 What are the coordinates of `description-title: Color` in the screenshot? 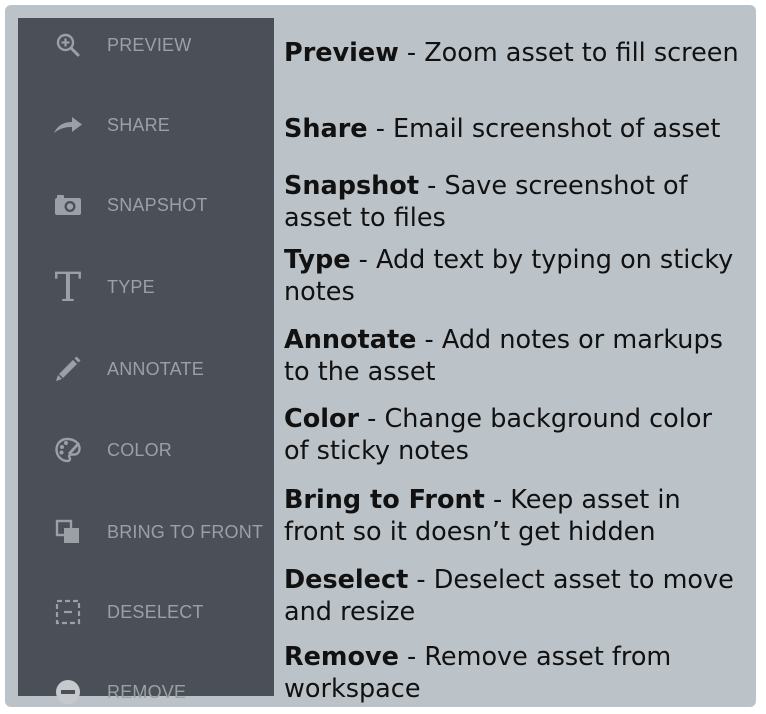 It's located at (322, 419).